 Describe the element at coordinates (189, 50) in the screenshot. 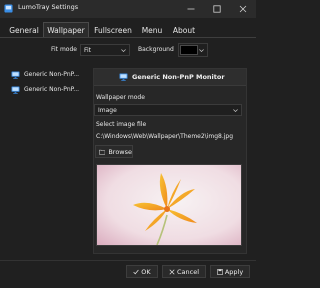

I see `background-color-swatch` at that location.